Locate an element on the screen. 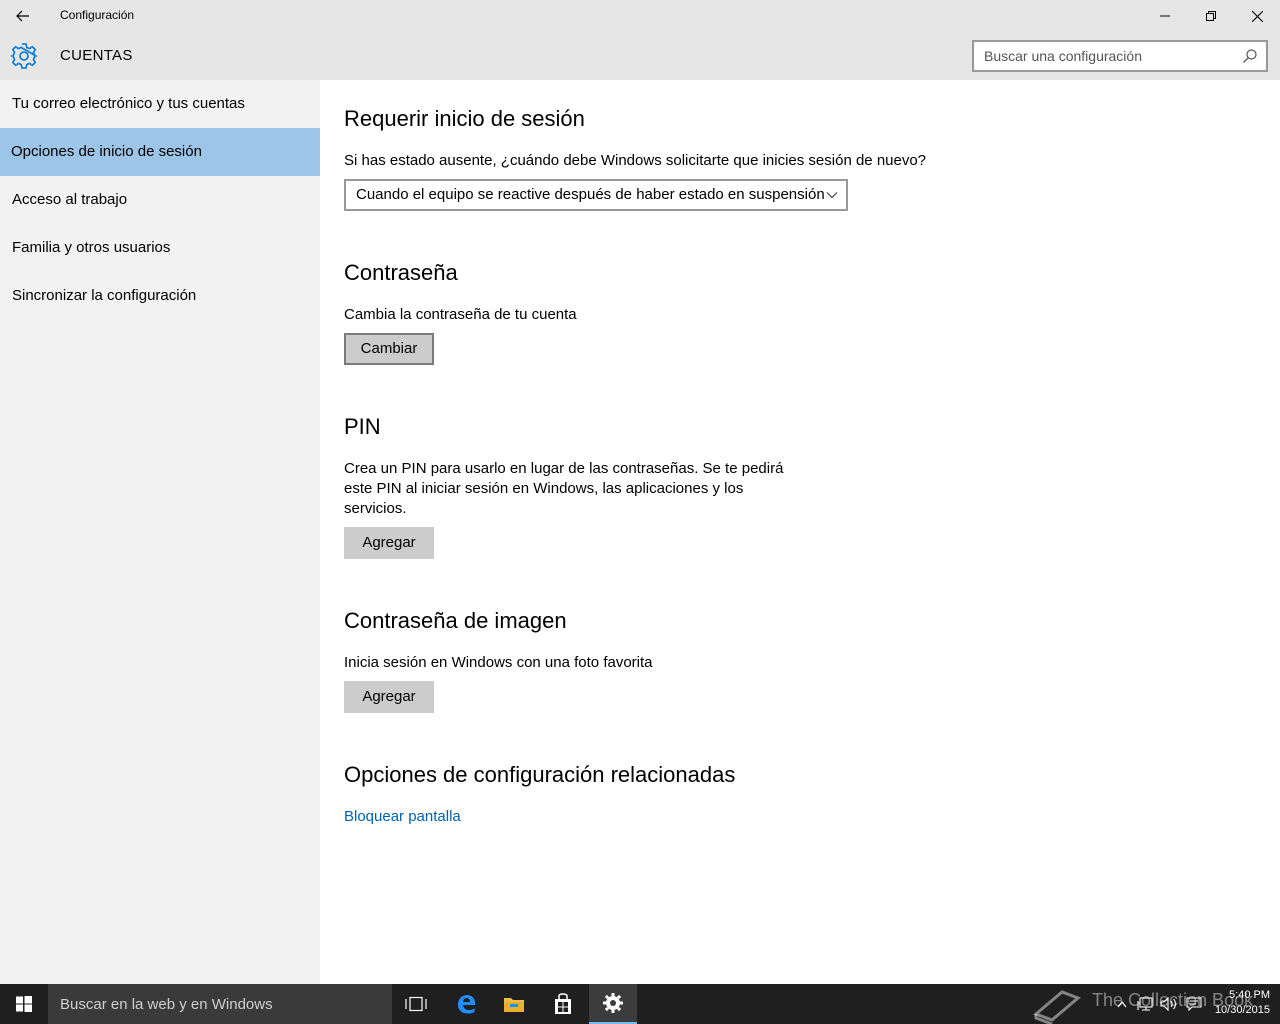  clock-date: 10/30/2015 is located at coordinates (1242, 1010).